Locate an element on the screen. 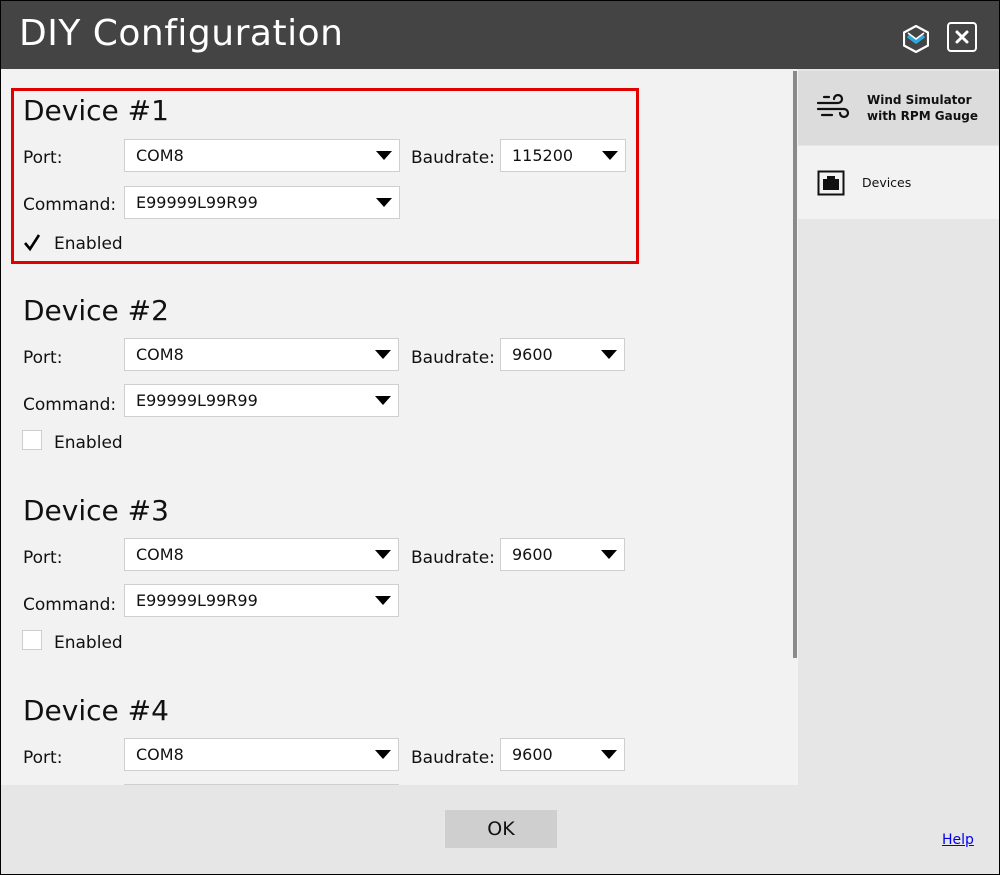  baudrate-value: 115200 is located at coordinates (543, 155).